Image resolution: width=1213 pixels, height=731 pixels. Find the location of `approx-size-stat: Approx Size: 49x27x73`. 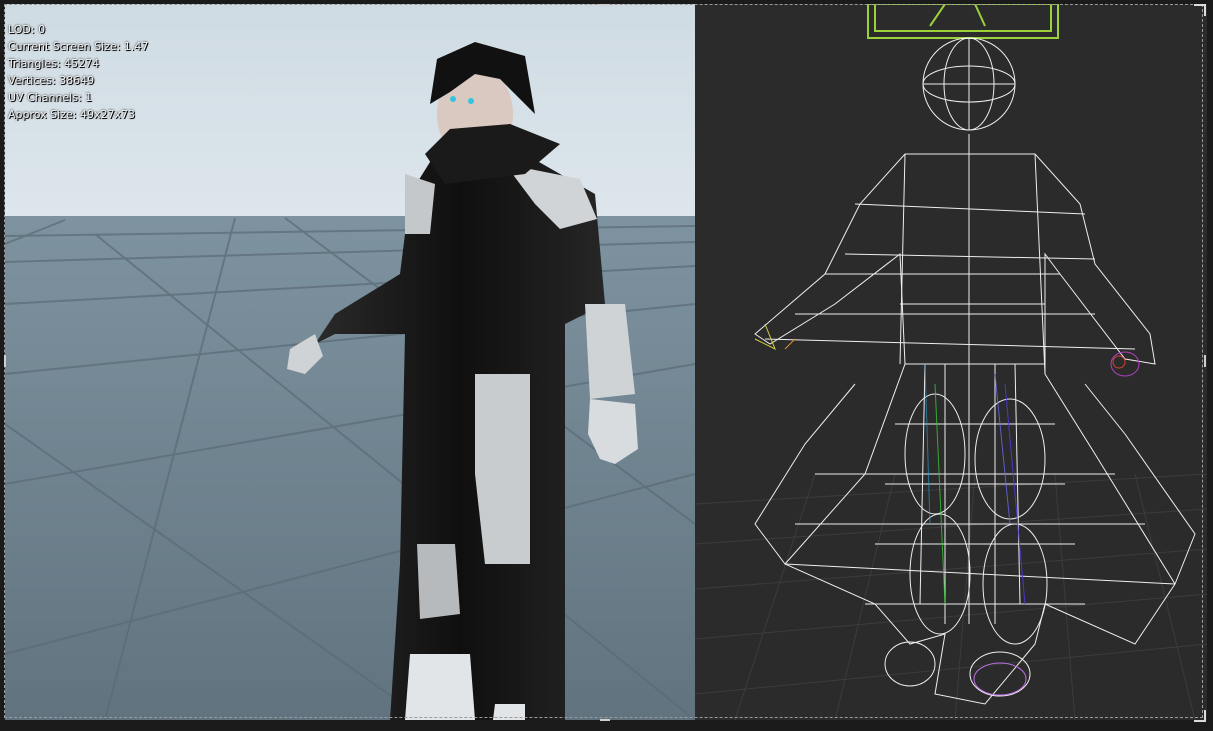

approx-size-stat: Approx Size: 49x27x73 is located at coordinates (71, 114).